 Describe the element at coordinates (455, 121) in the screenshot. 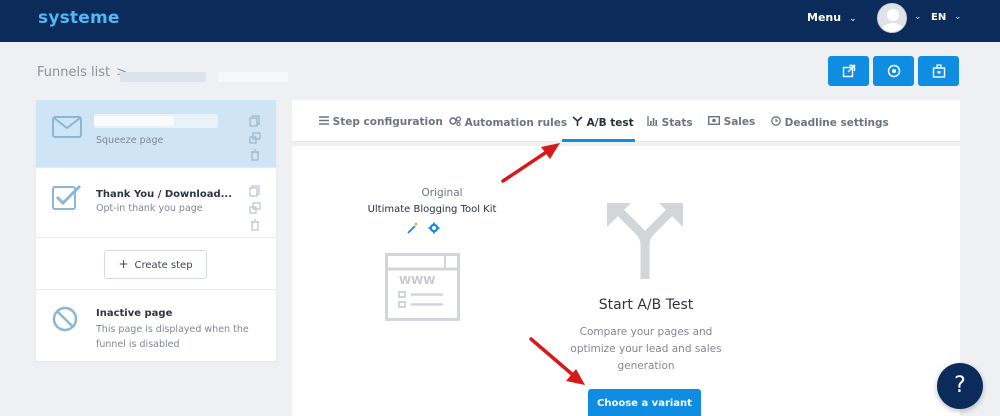

I see `gears-icon` at that location.